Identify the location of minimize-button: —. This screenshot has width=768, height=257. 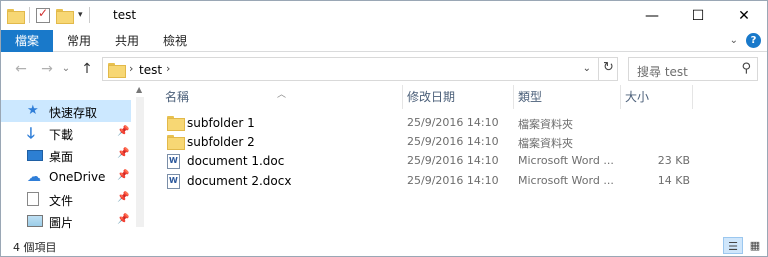
(652, 15).